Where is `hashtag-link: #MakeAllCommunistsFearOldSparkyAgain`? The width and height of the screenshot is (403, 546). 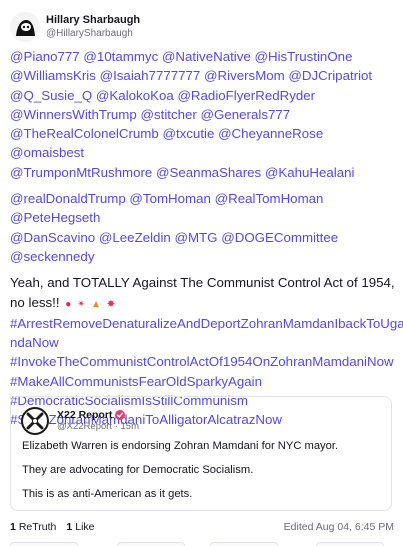
hashtag-link: #MakeAllCommunistsFearOldSparkyAgain is located at coordinates (204, 381).